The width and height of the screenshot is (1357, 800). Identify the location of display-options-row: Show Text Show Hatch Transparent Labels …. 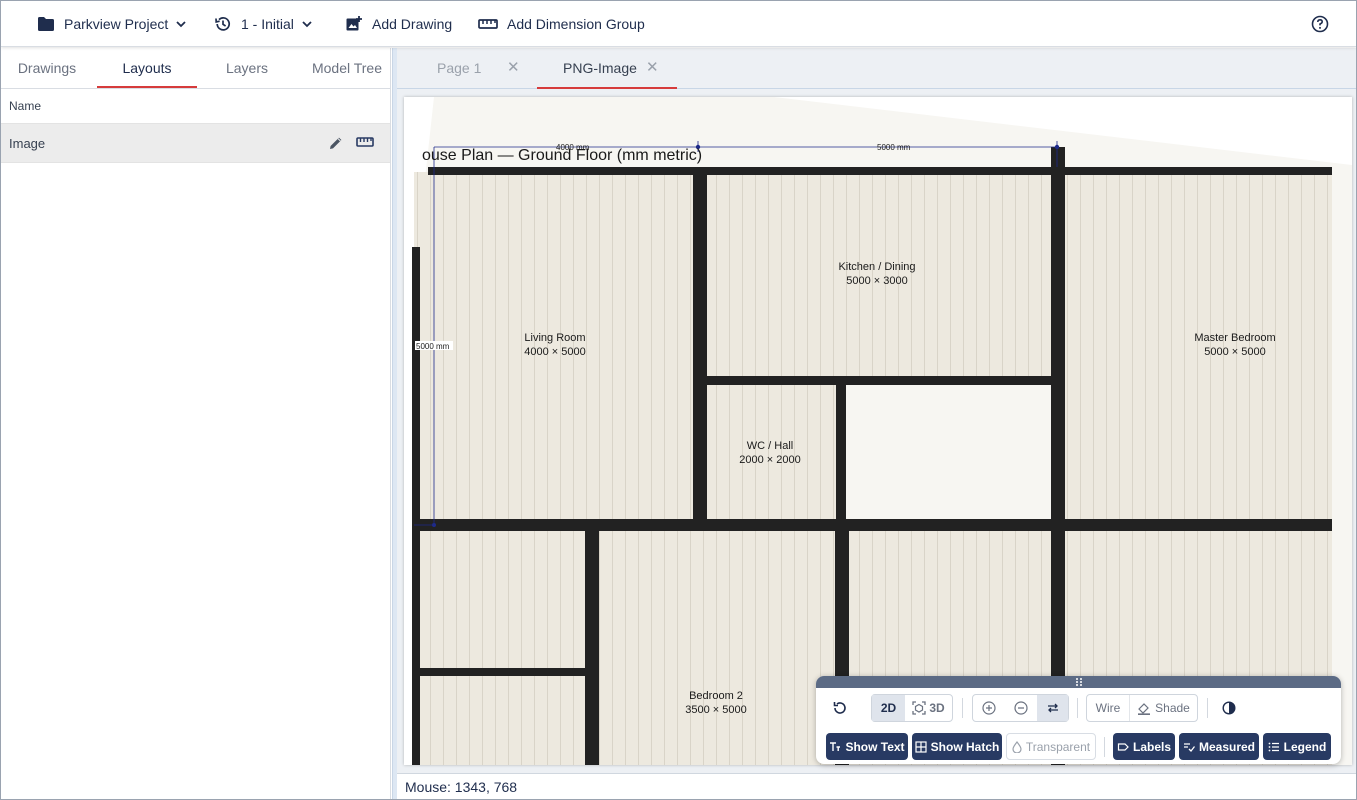
(1078, 746).